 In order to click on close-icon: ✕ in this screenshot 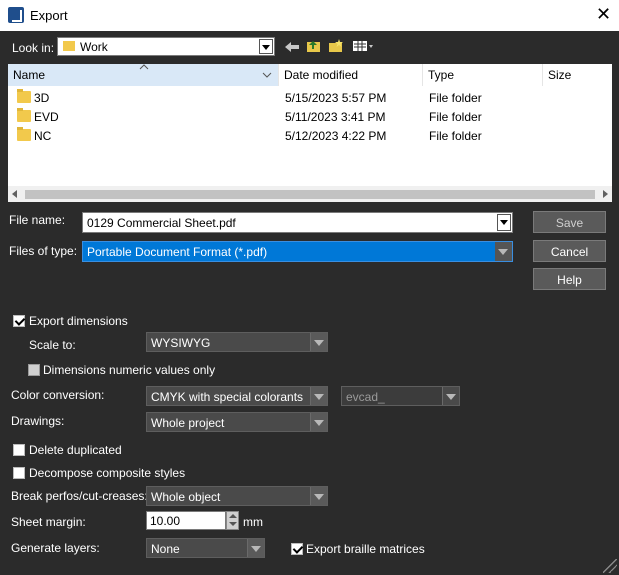, I will do `click(603, 14)`.